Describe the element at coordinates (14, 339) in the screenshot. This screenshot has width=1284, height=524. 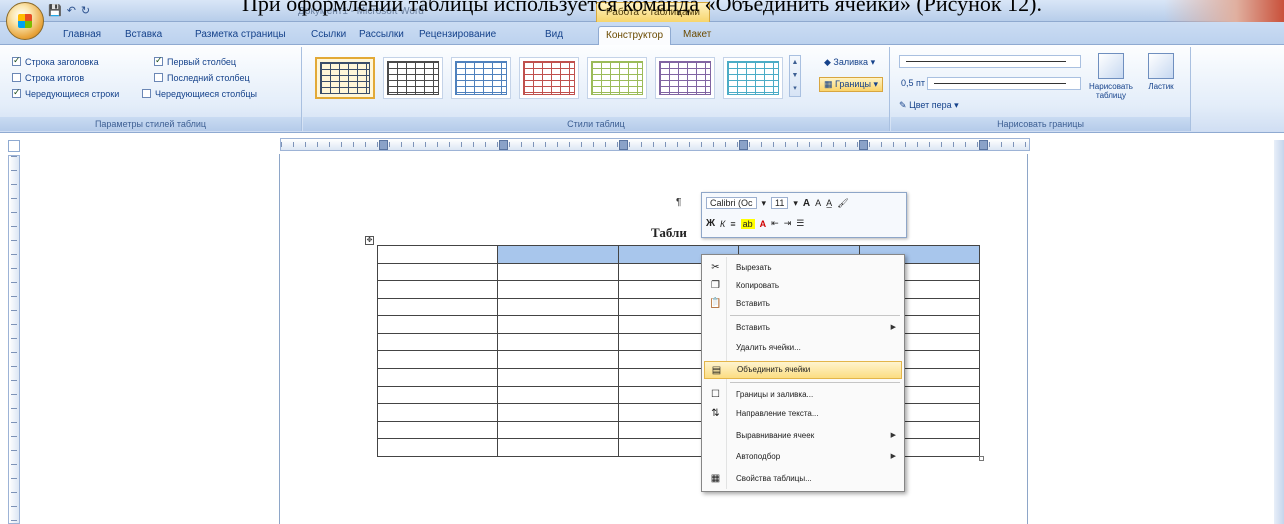
I see `vertical-ruler` at that location.